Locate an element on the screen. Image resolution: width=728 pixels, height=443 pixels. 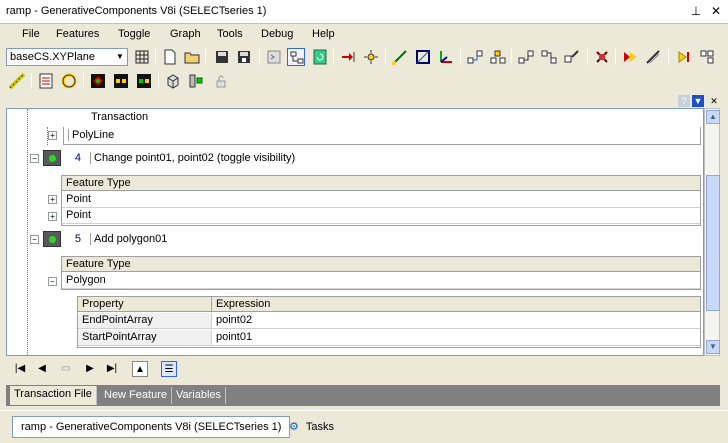
menu-help: Help is located at coordinates (323, 34).